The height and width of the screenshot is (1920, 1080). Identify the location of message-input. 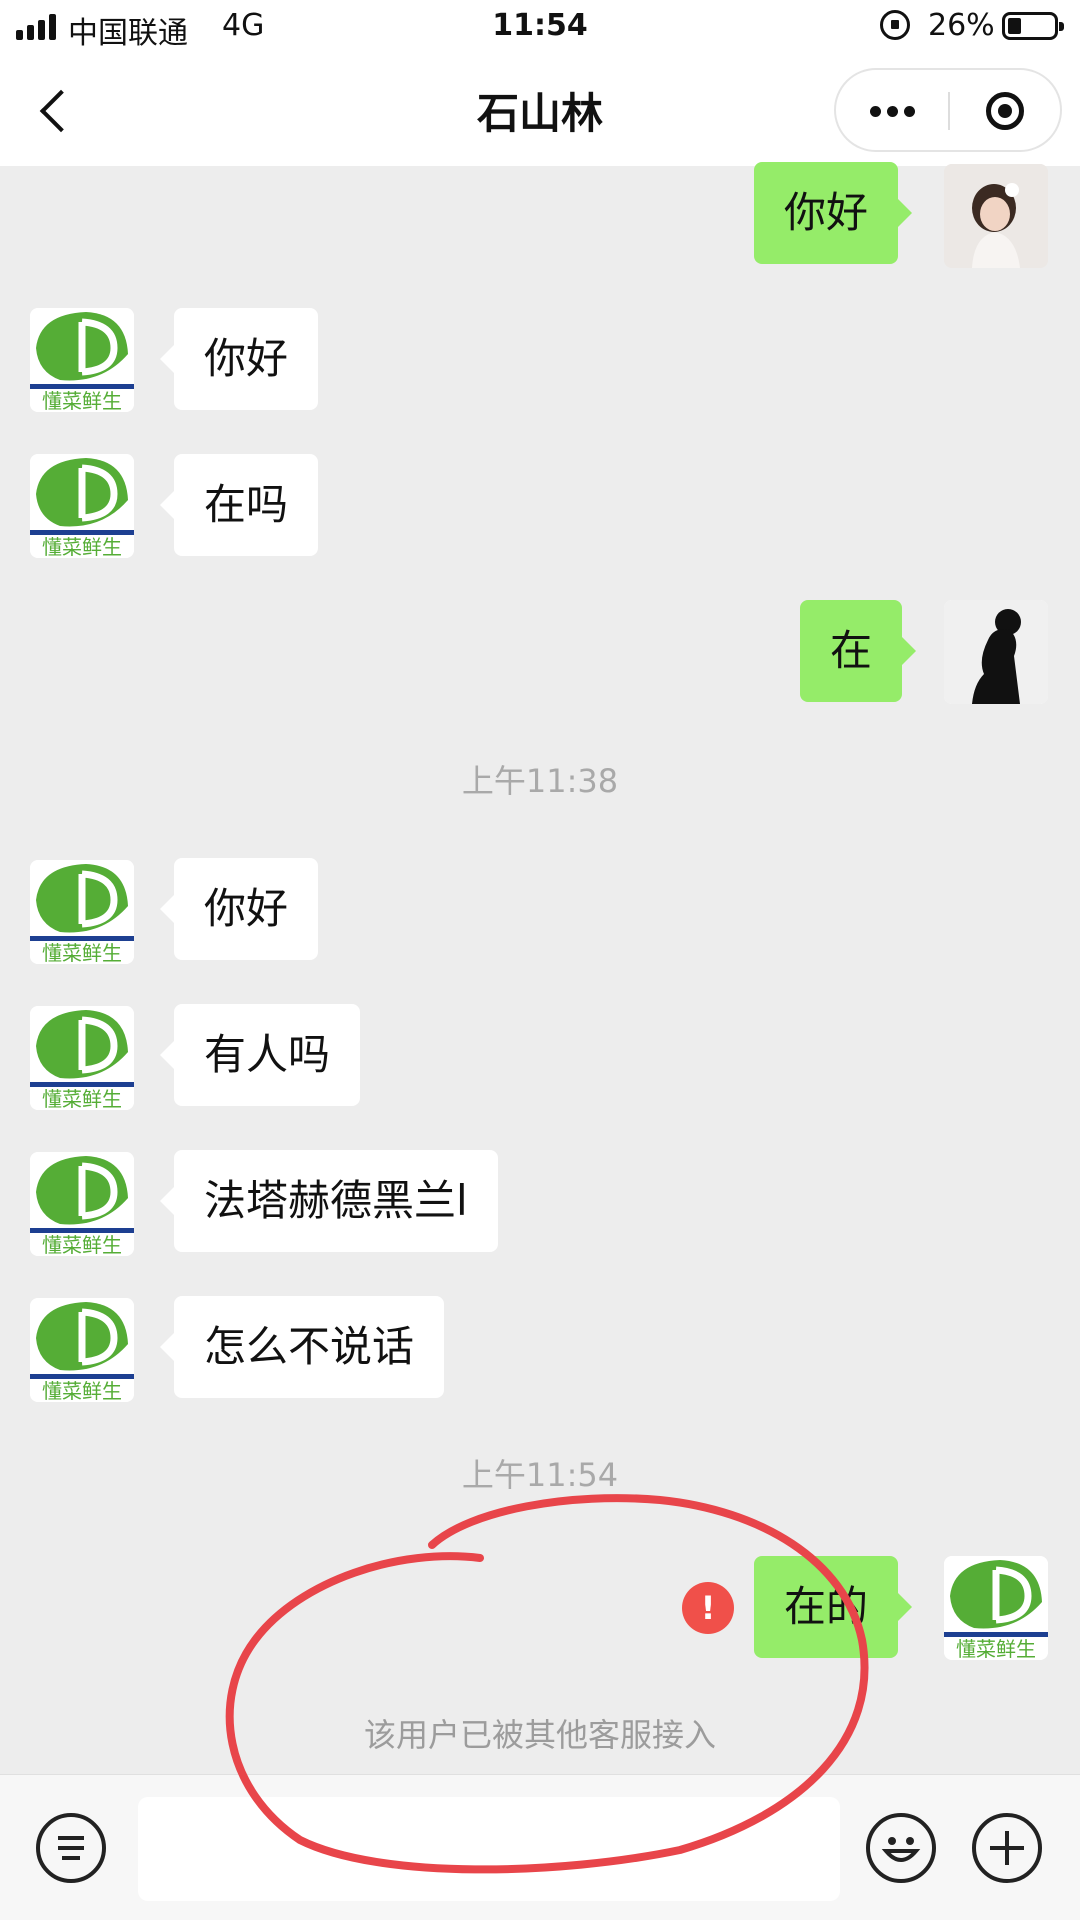
(489, 1849).